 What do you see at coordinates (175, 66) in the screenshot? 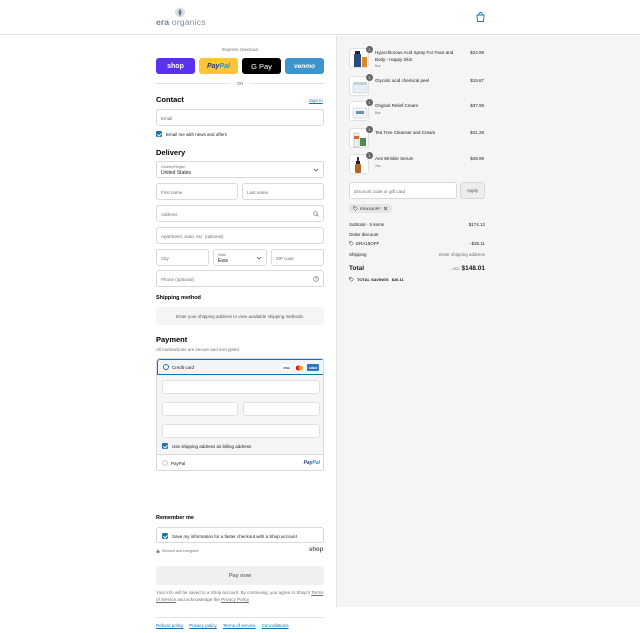
I see `shop-pay-button: shop` at bounding box center [175, 66].